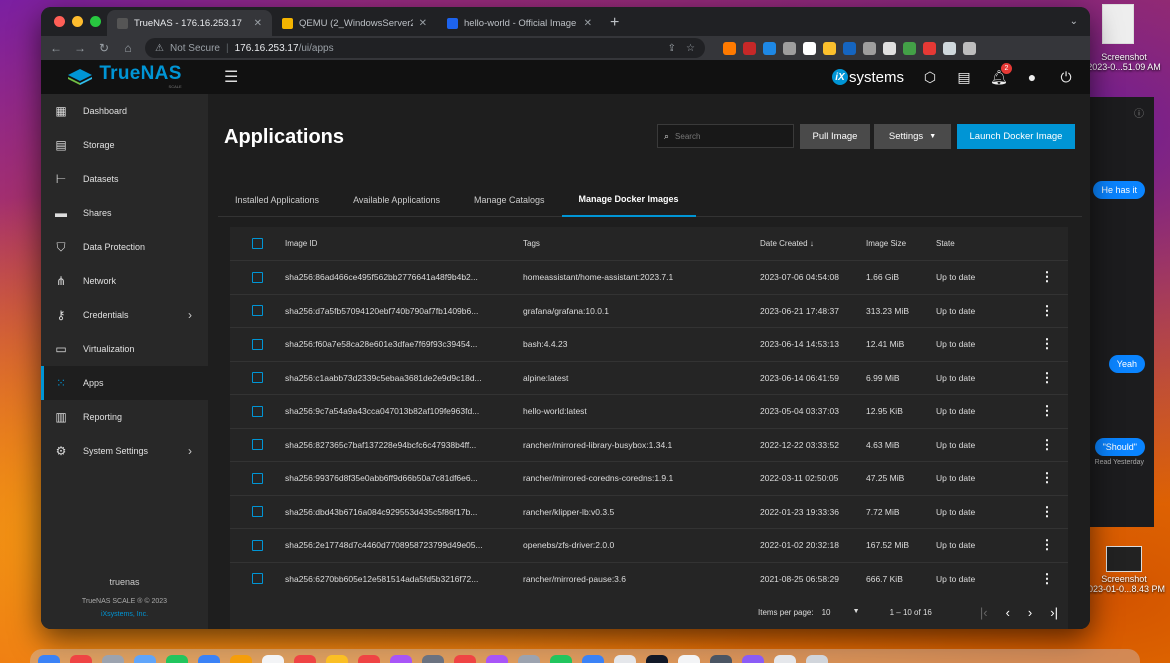 This screenshot has height=663, width=1170. What do you see at coordinates (128, 48) in the screenshot?
I see `home-icon: ⌂` at bounding box center [128, 48].